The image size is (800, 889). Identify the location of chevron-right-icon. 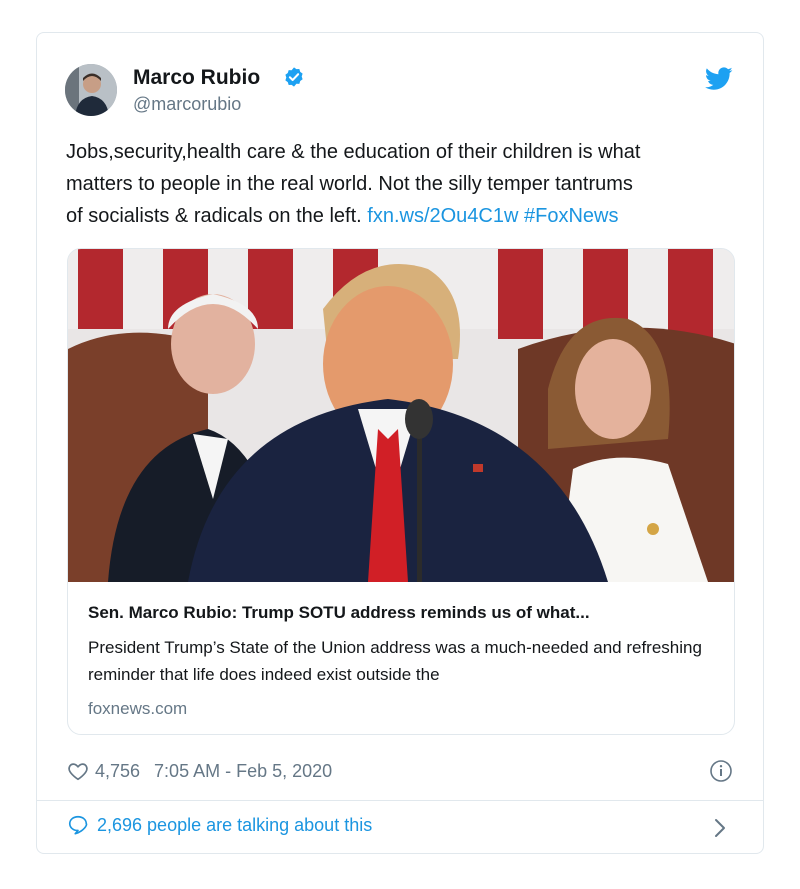
(720, 828).